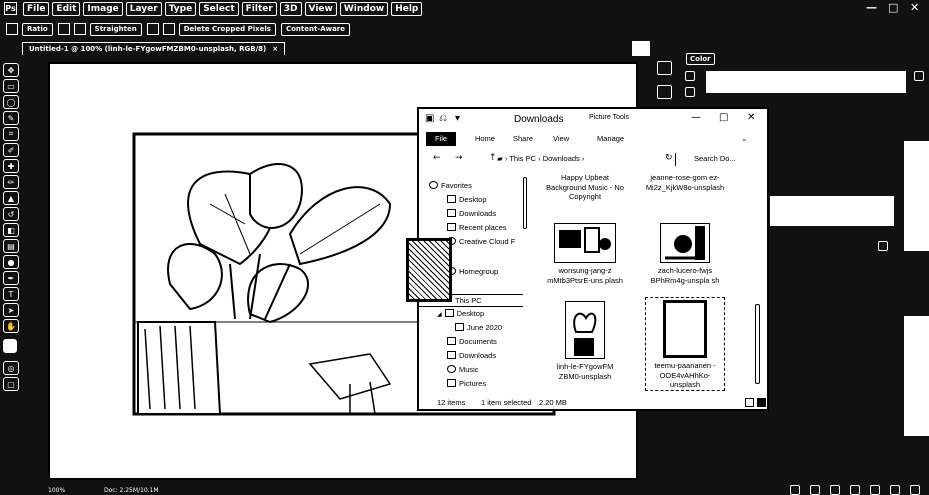 The image size is (929, 495). I want to click on nav-recent-places: Recent places, so click(477, 228).